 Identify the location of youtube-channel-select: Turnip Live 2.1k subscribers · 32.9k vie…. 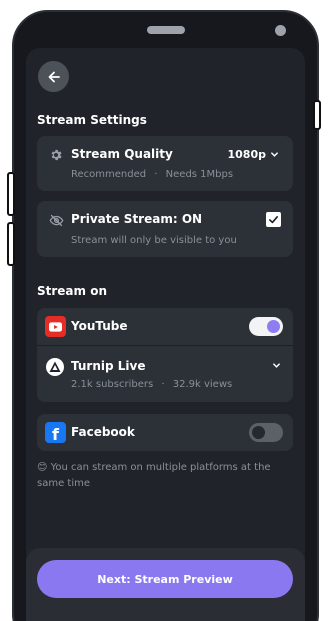
(165, 374).